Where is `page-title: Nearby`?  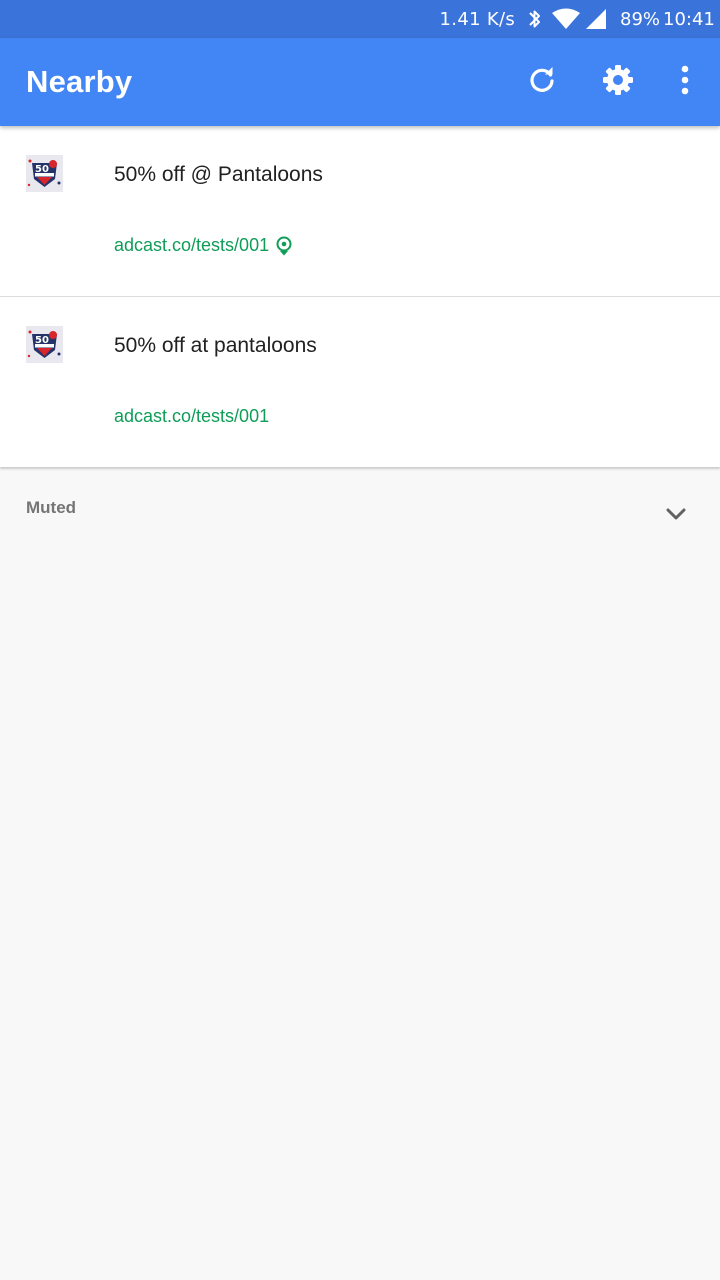
page-title: Nearby is located at coordinates (79, 81).